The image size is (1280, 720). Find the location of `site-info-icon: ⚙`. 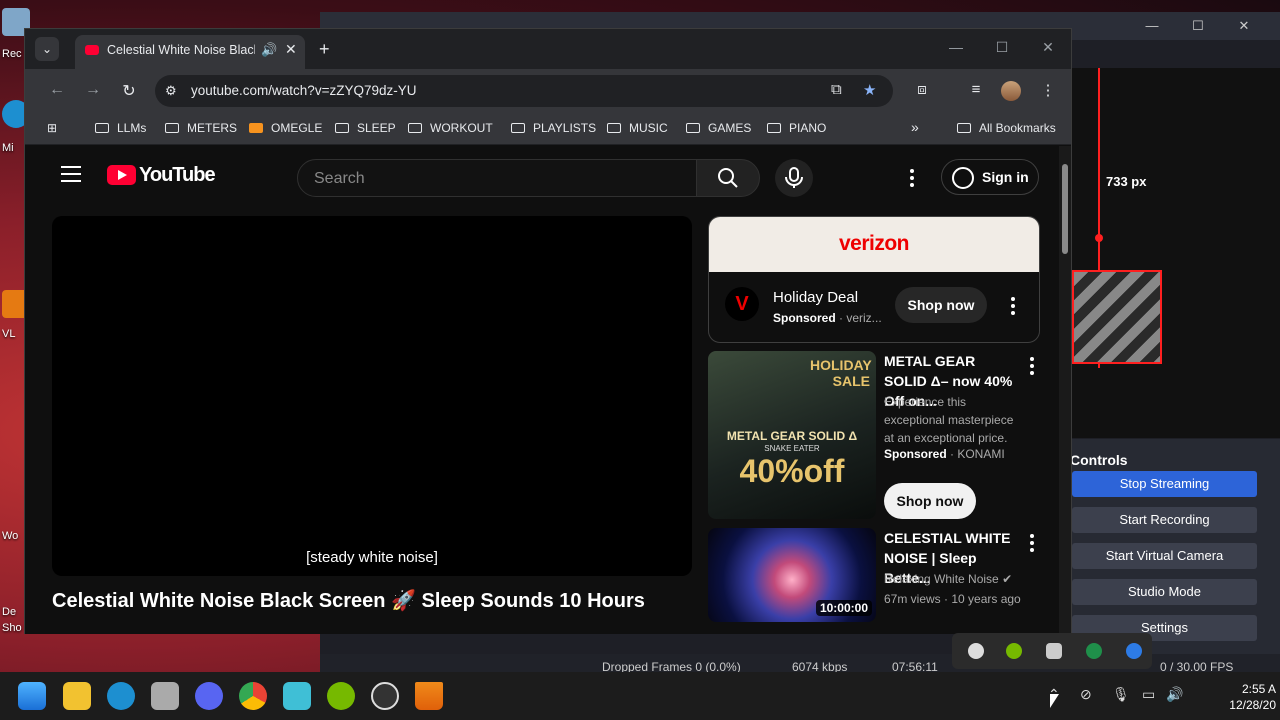

site-info-icon: ⚙ is located at coordinates (171, 91).